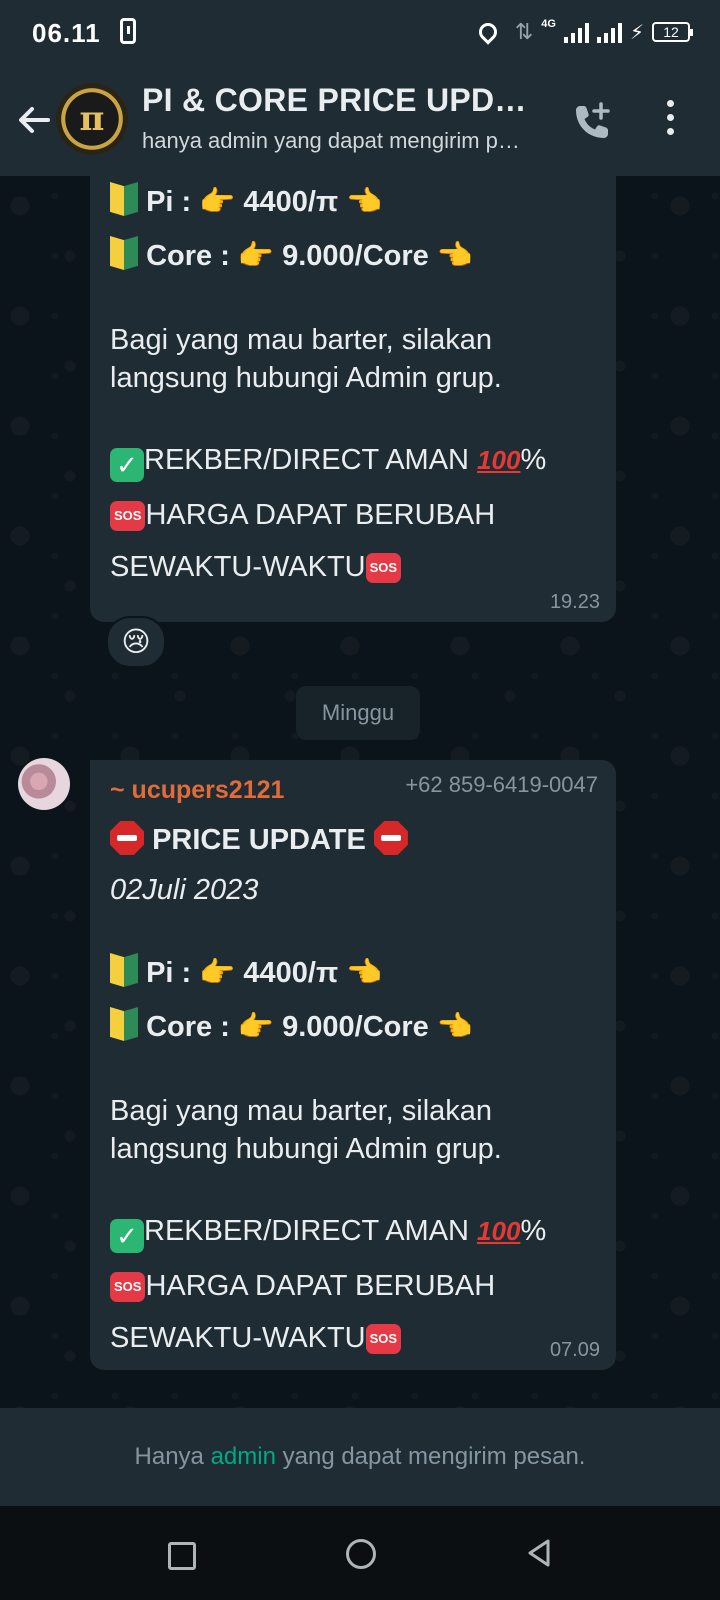  Describe the element at coordinates (182, 1556) in the screenshot. I see `nav-recents-icon` at that location.